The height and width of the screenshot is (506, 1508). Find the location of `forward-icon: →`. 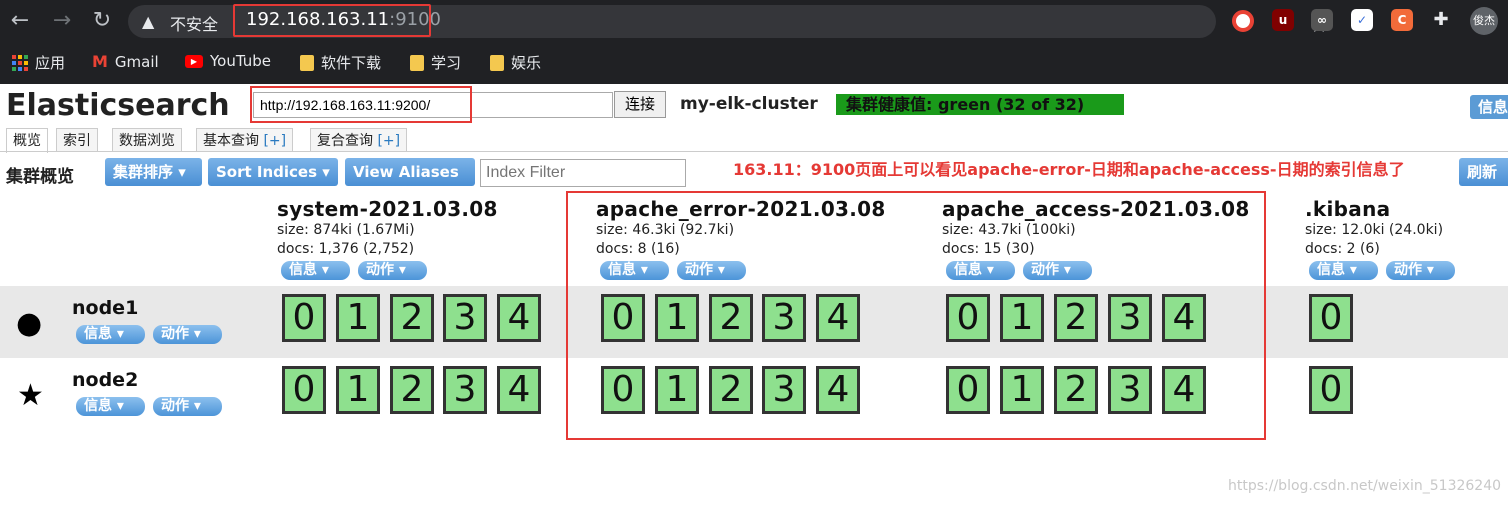

forward-icon: → is located at coordinates (62, 20).